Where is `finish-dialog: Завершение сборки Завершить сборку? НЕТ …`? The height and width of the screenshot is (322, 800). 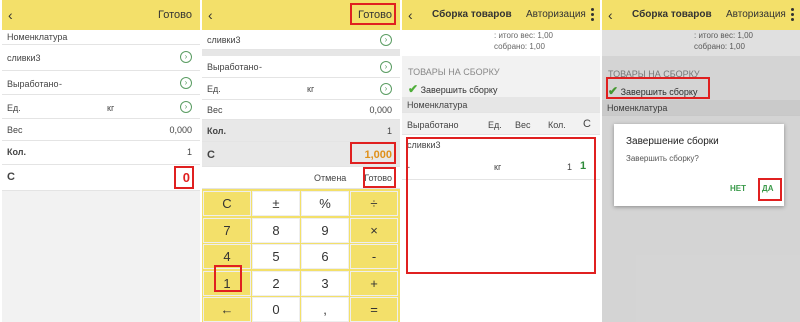
finish-dialog: Завершение сборки Завершить сборку? НЕТ … is located at coordinates (699, 165).